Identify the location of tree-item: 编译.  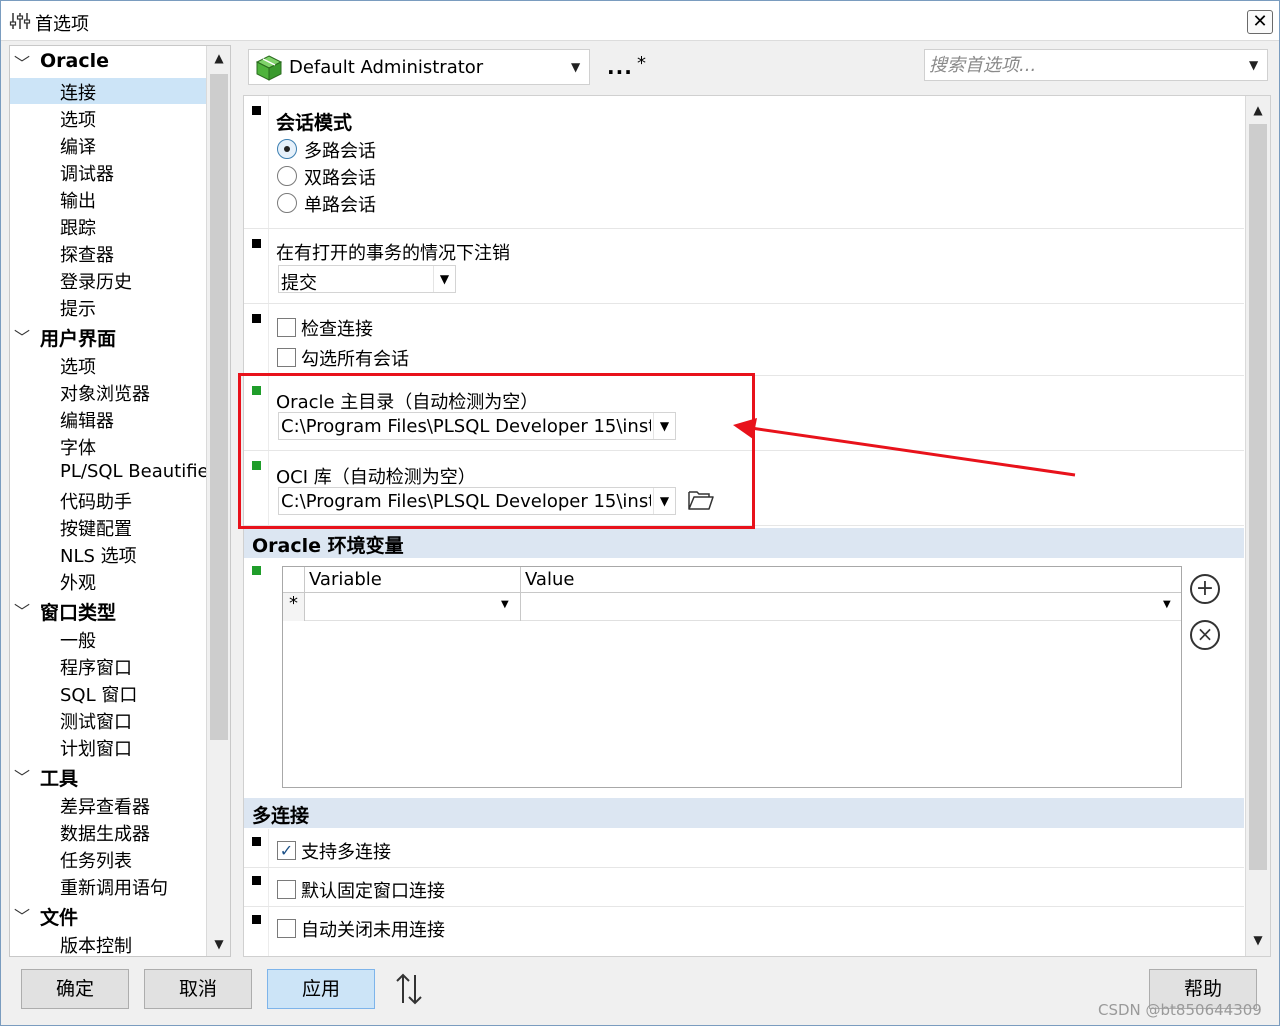
(108, 145).